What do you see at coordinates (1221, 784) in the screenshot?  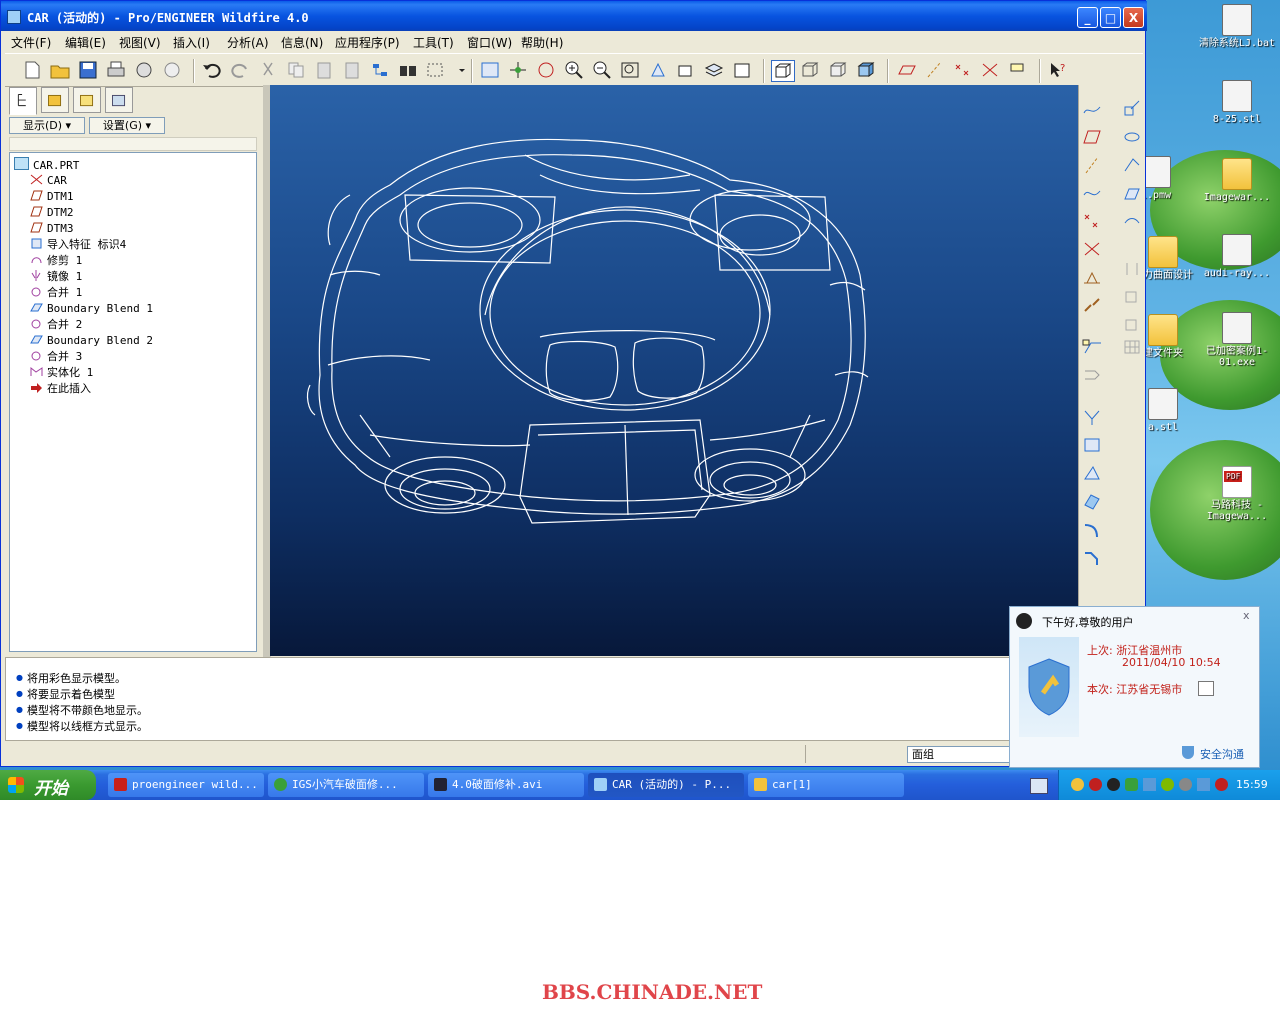 I see `antivirus-tray-icon` at bounding box center [1221, 784].